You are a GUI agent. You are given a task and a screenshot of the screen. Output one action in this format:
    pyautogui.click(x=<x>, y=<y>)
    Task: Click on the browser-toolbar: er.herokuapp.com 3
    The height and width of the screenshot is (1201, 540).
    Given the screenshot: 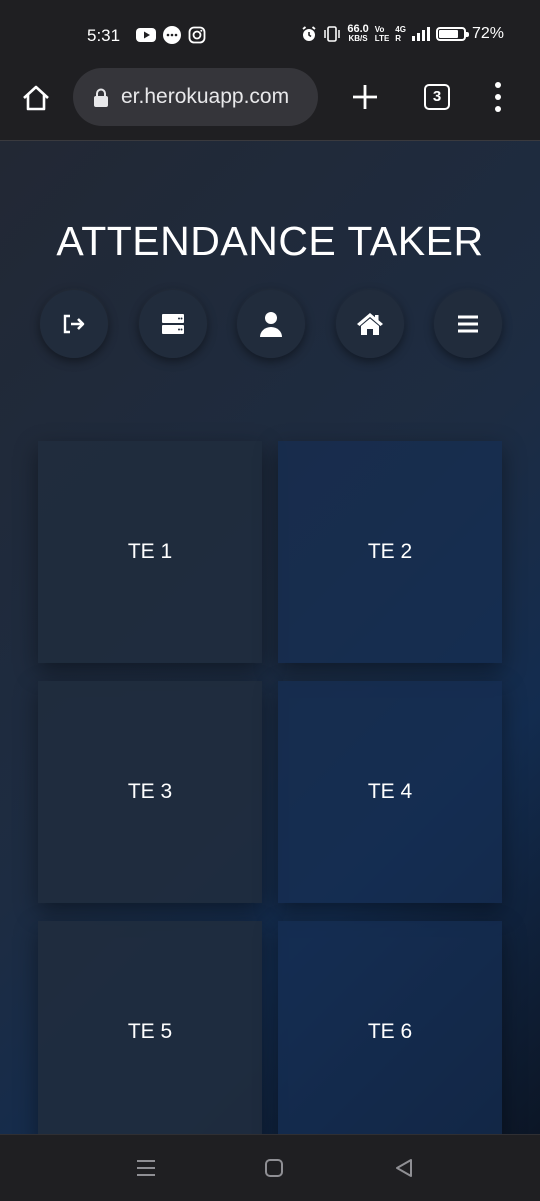 What is the action you would take?
    pyautogui.click(x=270, y=104)
    